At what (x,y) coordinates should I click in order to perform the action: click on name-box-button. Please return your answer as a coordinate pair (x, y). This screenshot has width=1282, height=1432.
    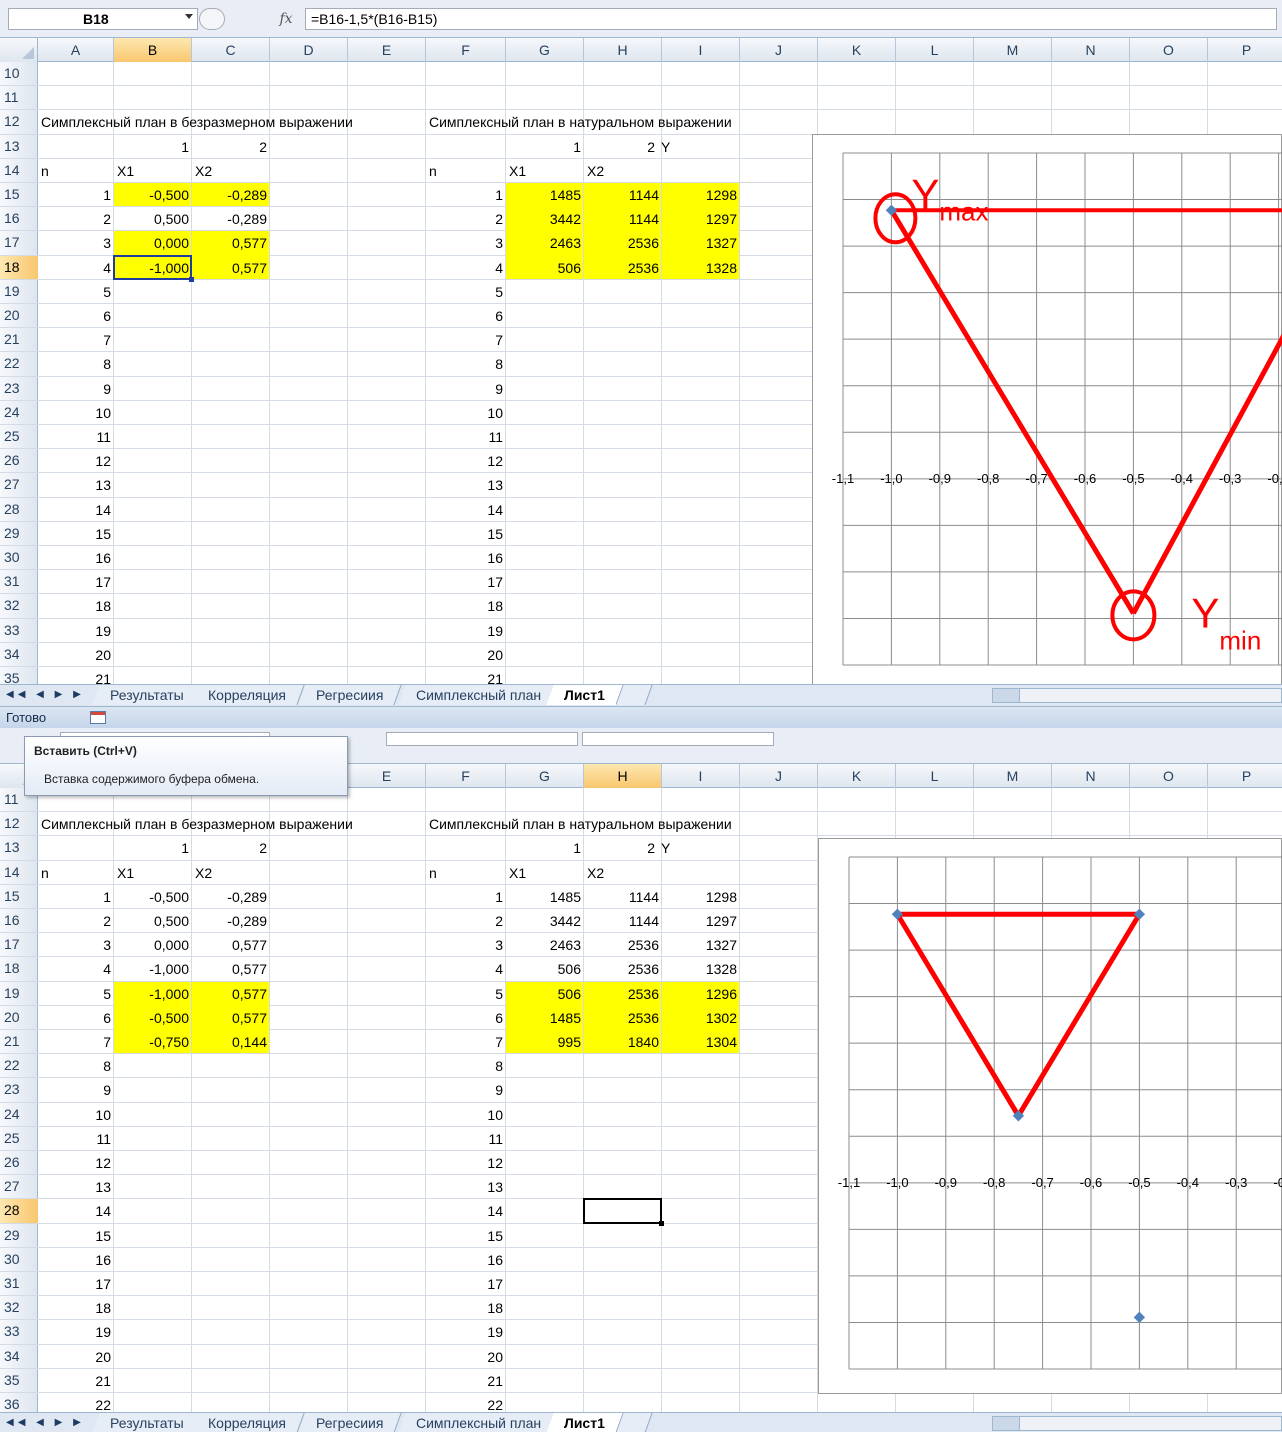
    Looking at the image, I should click on (212, 19).